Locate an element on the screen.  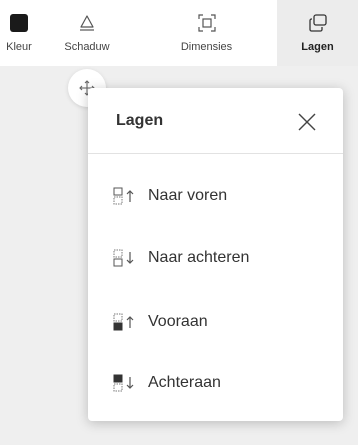
bring-forward-icon is located at coordinates (123, 196).